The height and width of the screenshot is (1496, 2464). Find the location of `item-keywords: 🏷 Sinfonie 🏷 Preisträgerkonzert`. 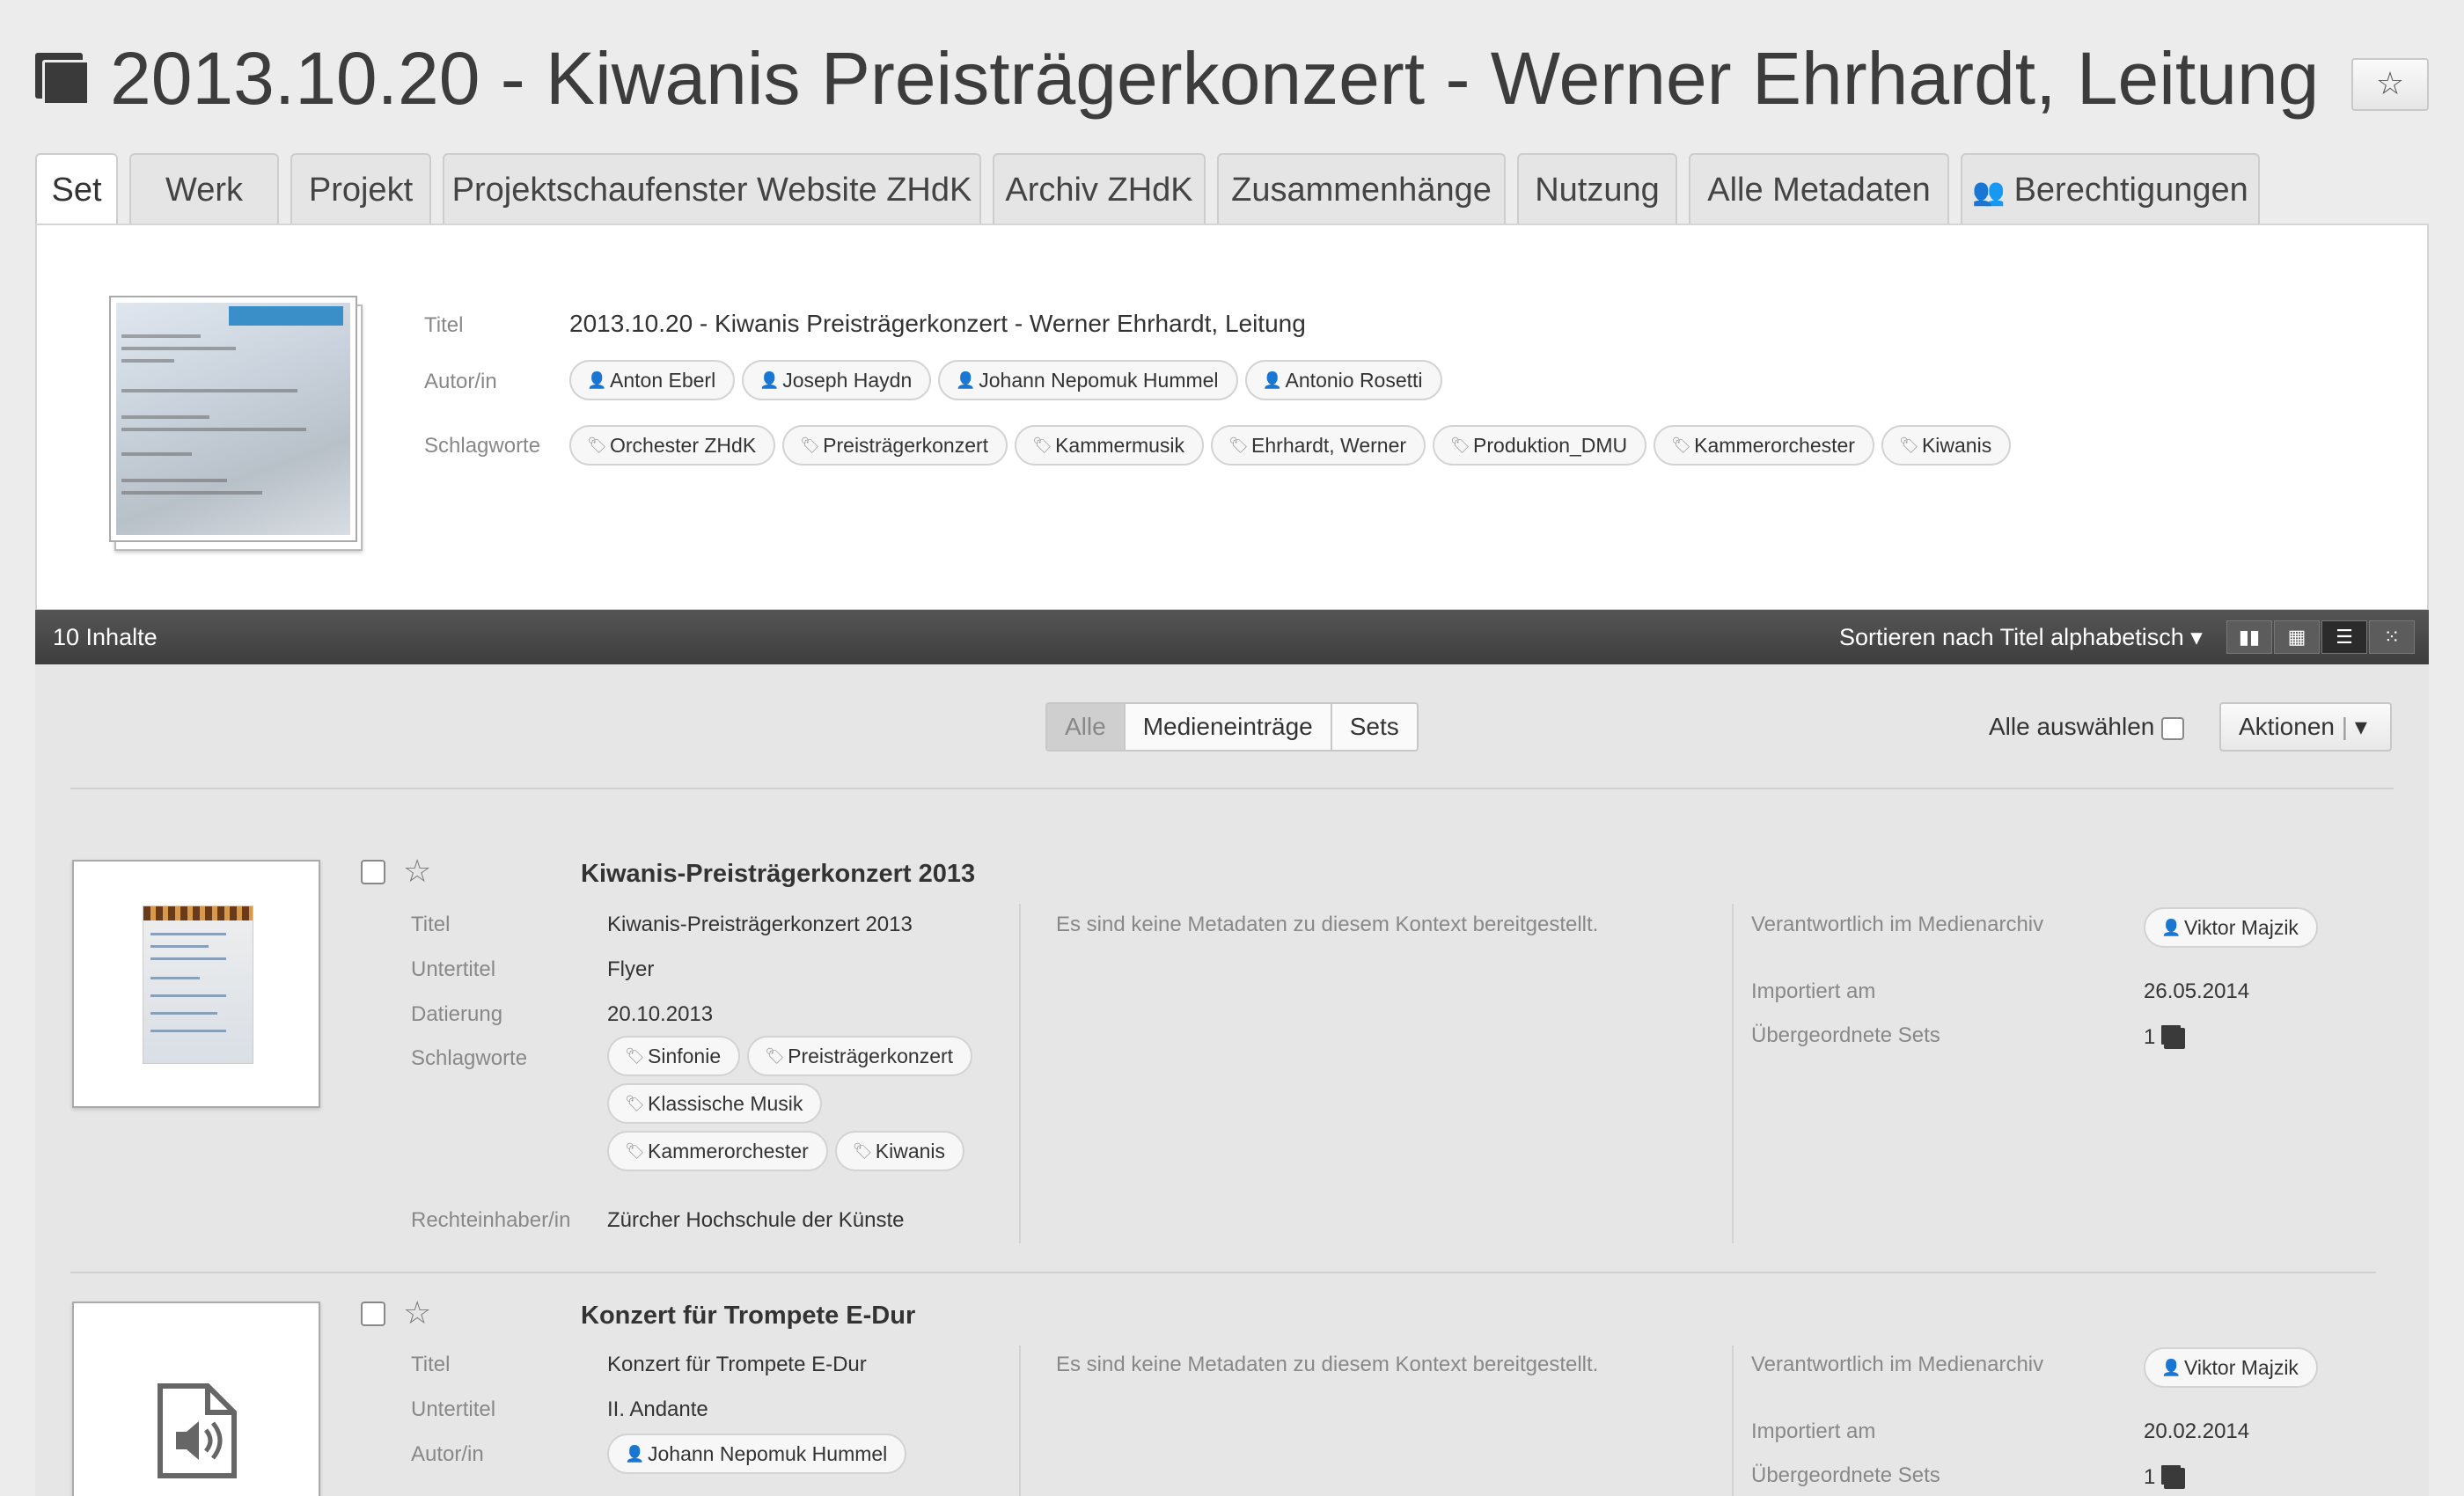

item-keywords: 🏷 Sinfonie 🏷 Preisträgerkonzert is located at coordinates (793, 1056).